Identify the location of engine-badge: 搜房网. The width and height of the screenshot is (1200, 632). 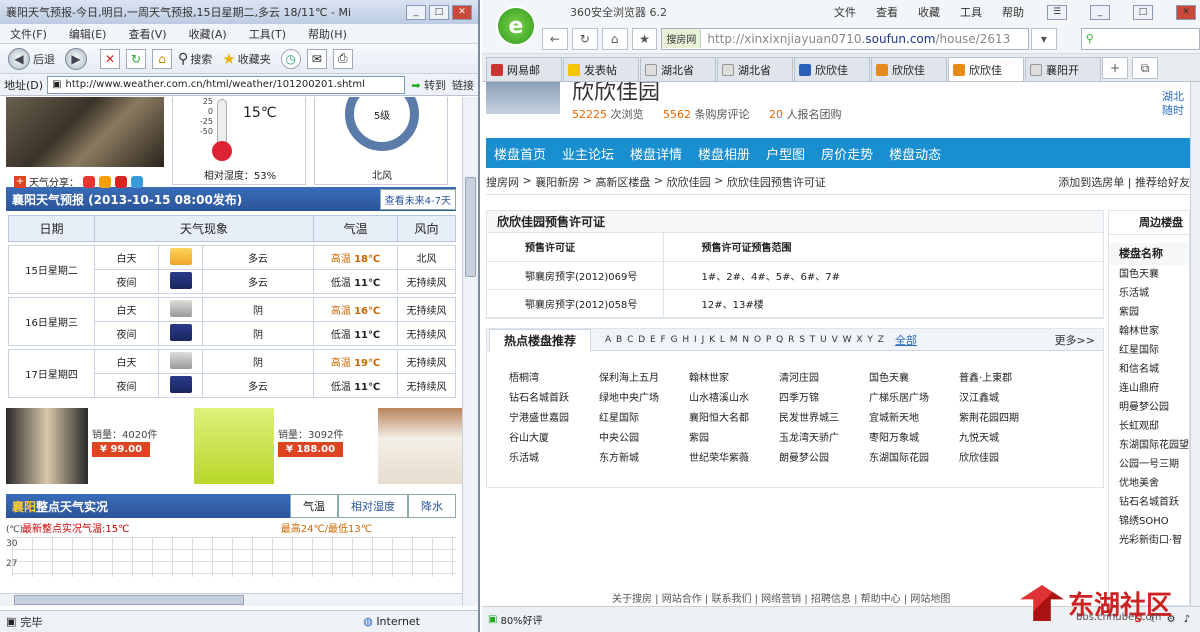
(682, 38).